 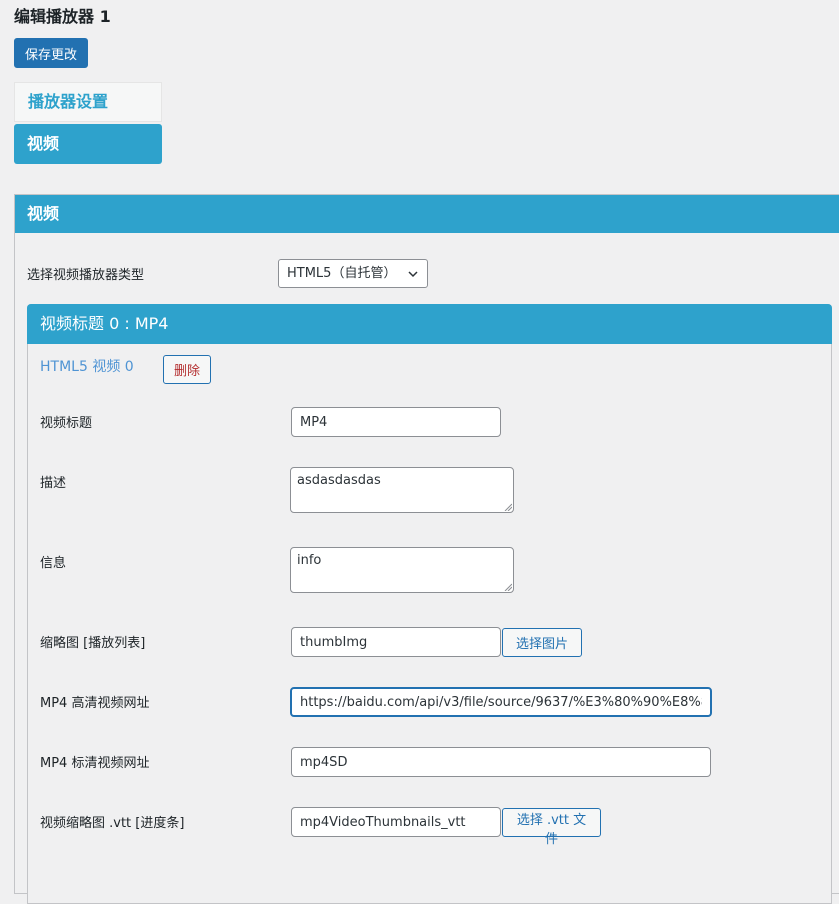 I want to click on player-type-value: HTML5（自托管）, so click(x=342, y=273).